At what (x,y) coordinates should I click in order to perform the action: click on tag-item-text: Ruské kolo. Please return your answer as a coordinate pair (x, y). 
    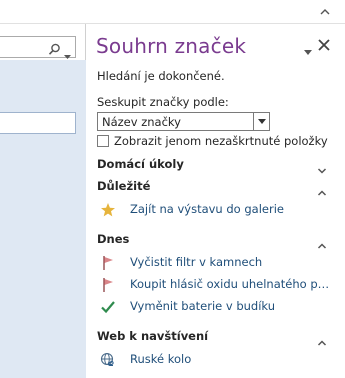
    Looking at the image, I should click on (160, 359).